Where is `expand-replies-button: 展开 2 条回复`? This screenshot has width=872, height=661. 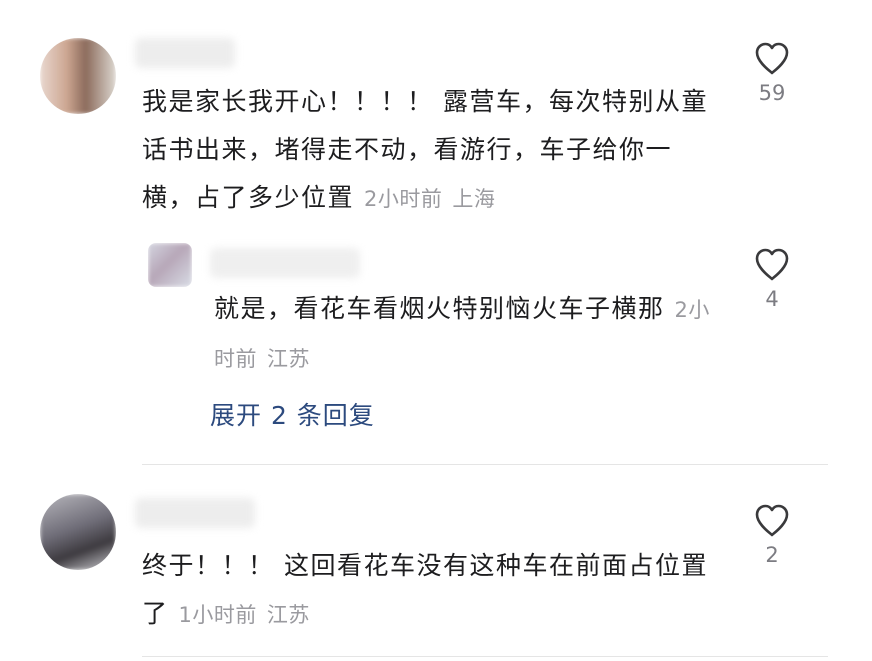 expand-replies-button: 展开 2 条回复 is located at coordinates (292, 414).